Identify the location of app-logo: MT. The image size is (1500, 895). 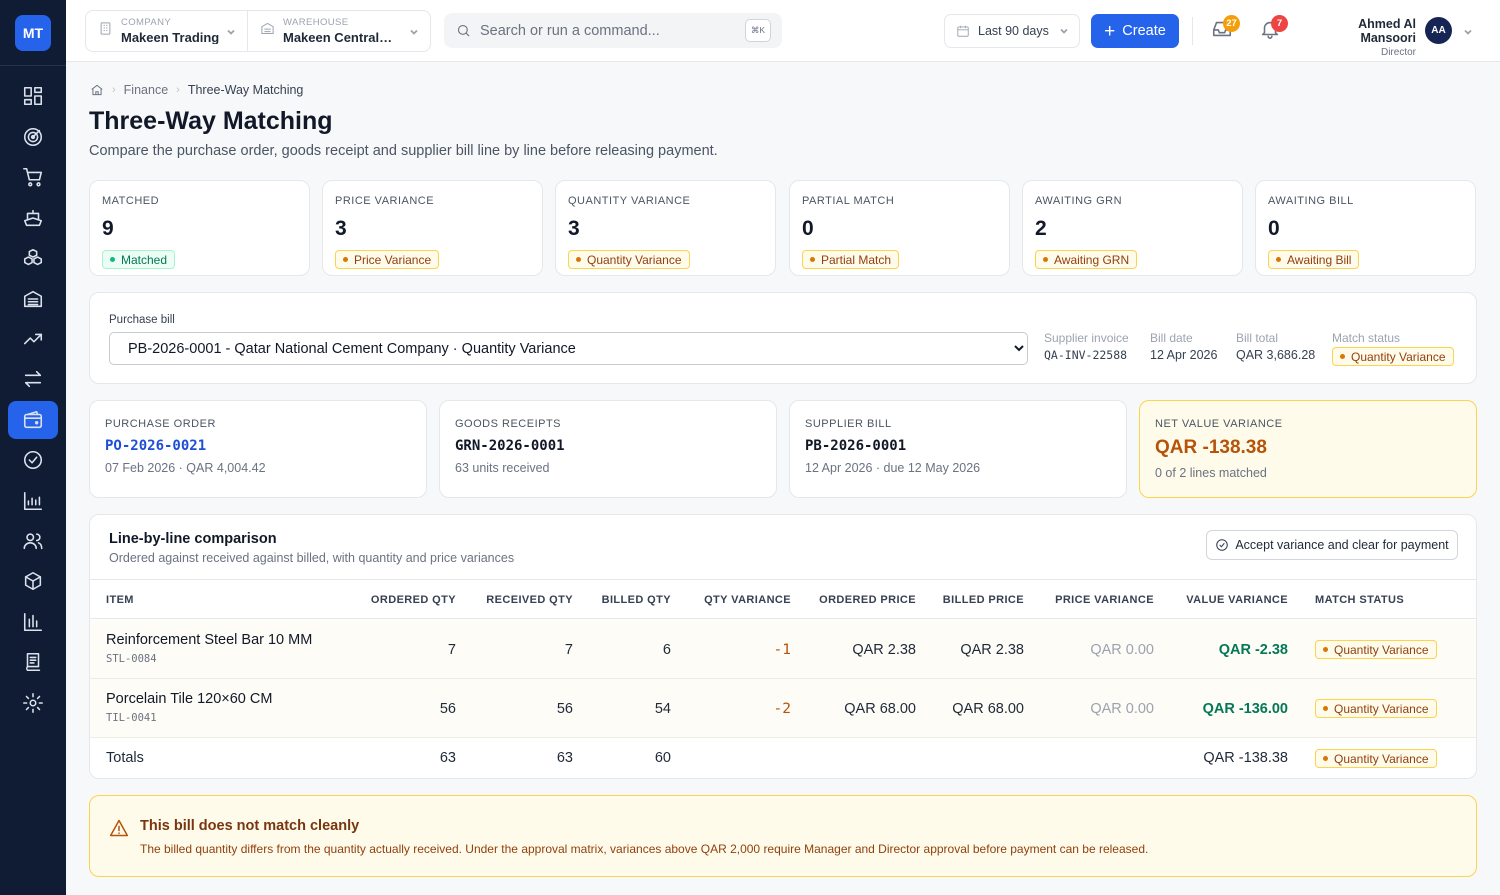
(33, 33).